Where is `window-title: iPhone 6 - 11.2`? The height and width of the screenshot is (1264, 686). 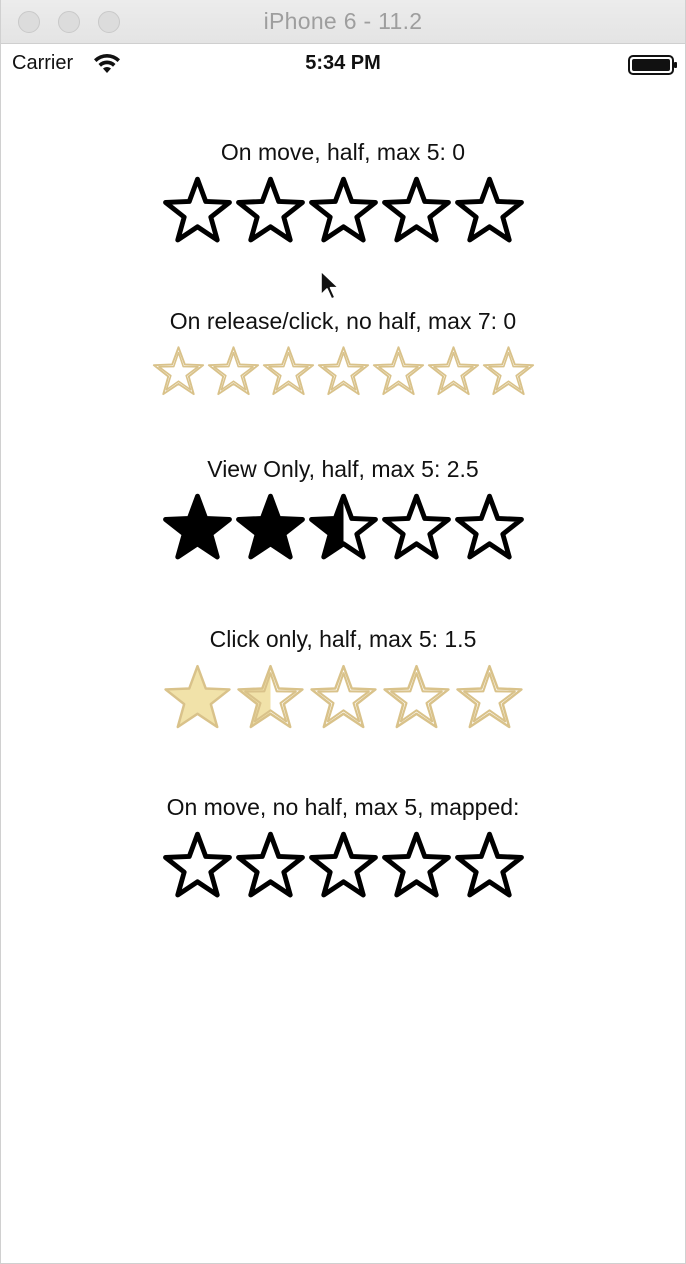 window-title: iPhone 6 - 11.2 is located at coordinates (343, 21).